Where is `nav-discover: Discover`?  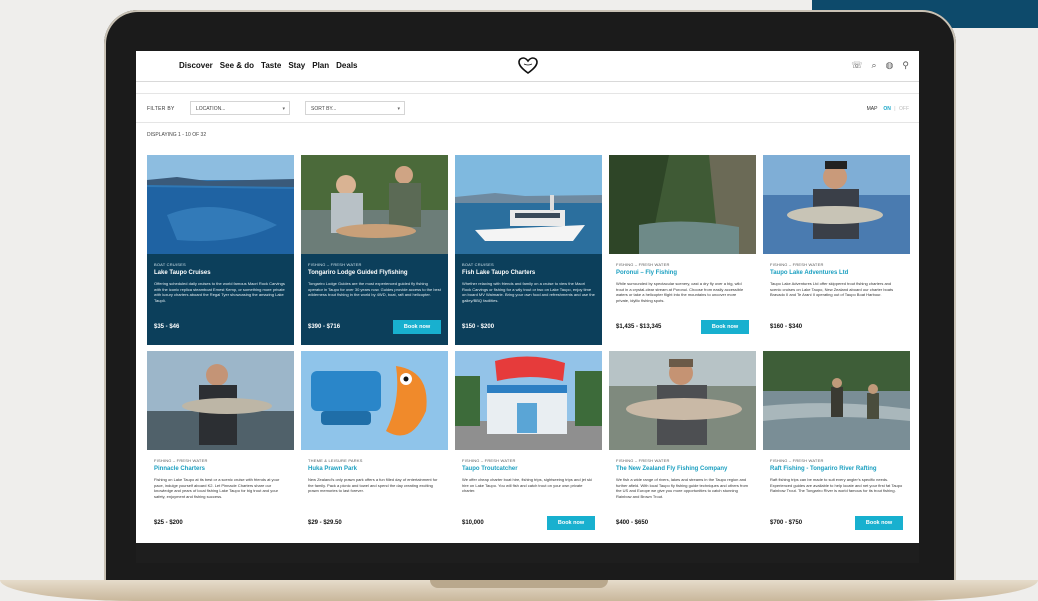
nav-discover: Discover is located at coordinates (196, 65).